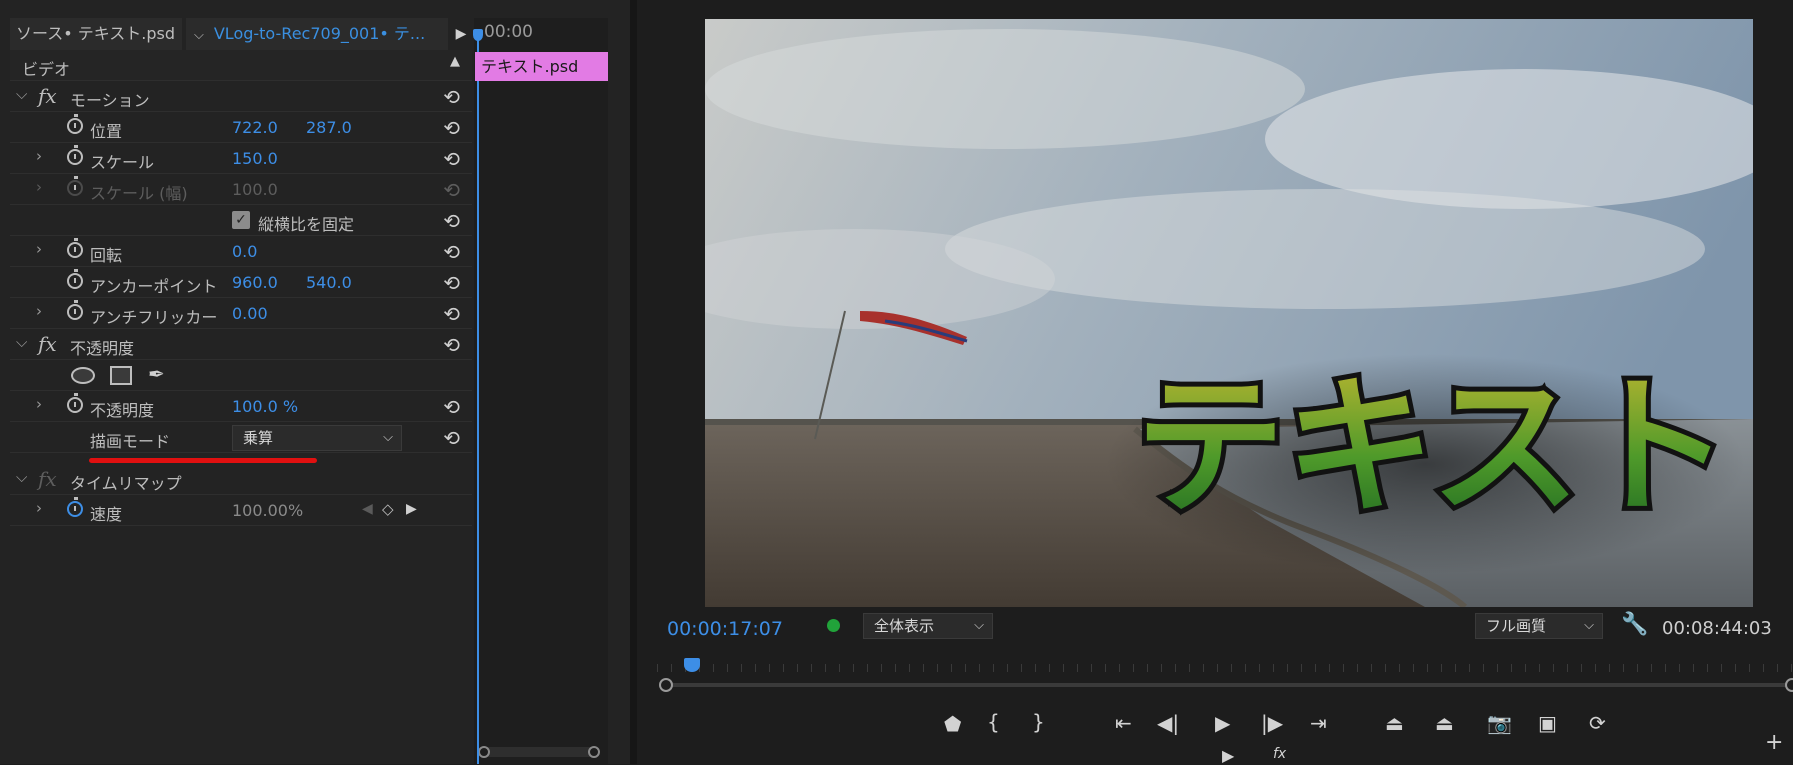 The height and width of the screenshot is (765, 1793). Describe the element at coordinates (241, 96) in the screenshot. I see `effect-motion-header: ⌵ fx モーション ⟲` at that location.